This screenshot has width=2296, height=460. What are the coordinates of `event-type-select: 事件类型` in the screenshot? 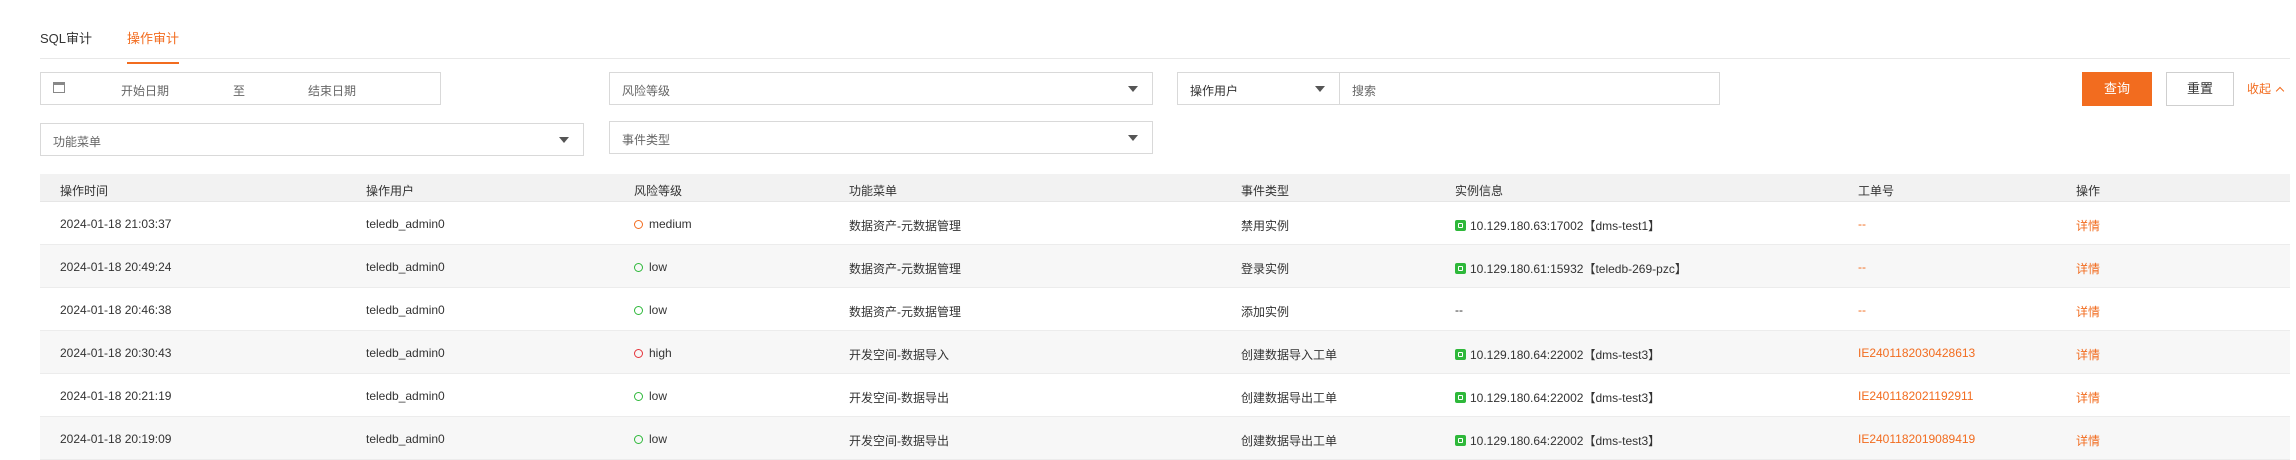 It's located at (881, 137).